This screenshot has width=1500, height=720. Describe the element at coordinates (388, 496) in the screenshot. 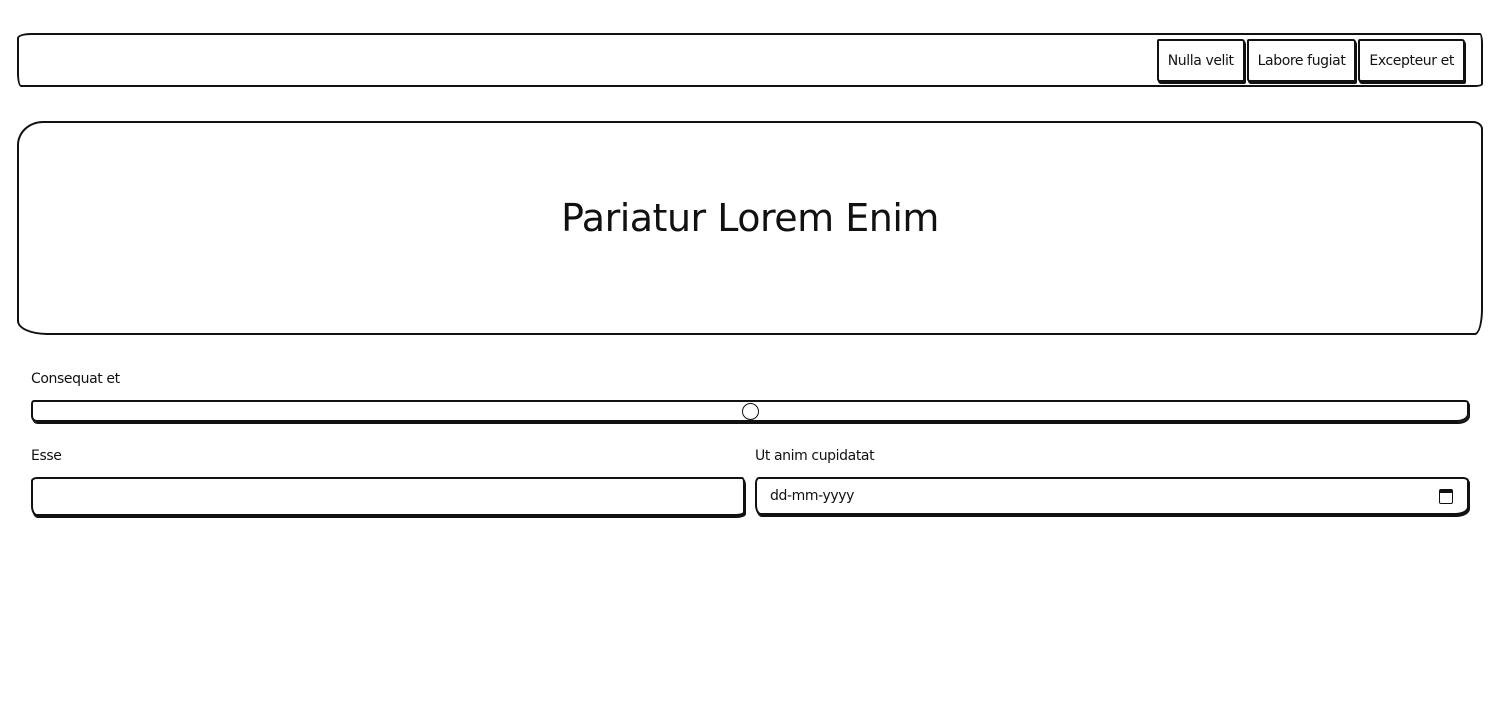

I see `esse-input` at that location.